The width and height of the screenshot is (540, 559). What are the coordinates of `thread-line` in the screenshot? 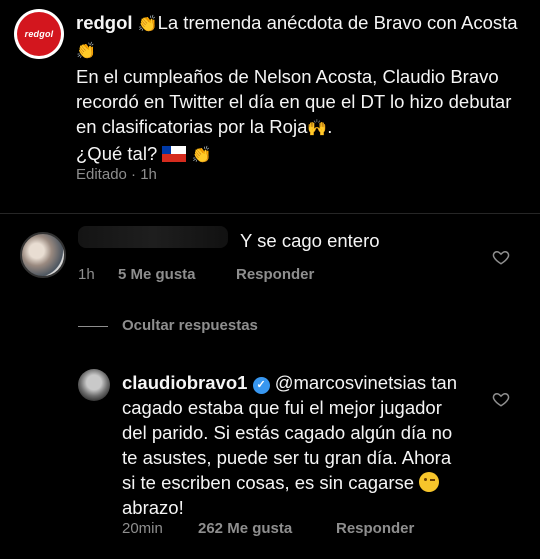 It's located at (93, 326).